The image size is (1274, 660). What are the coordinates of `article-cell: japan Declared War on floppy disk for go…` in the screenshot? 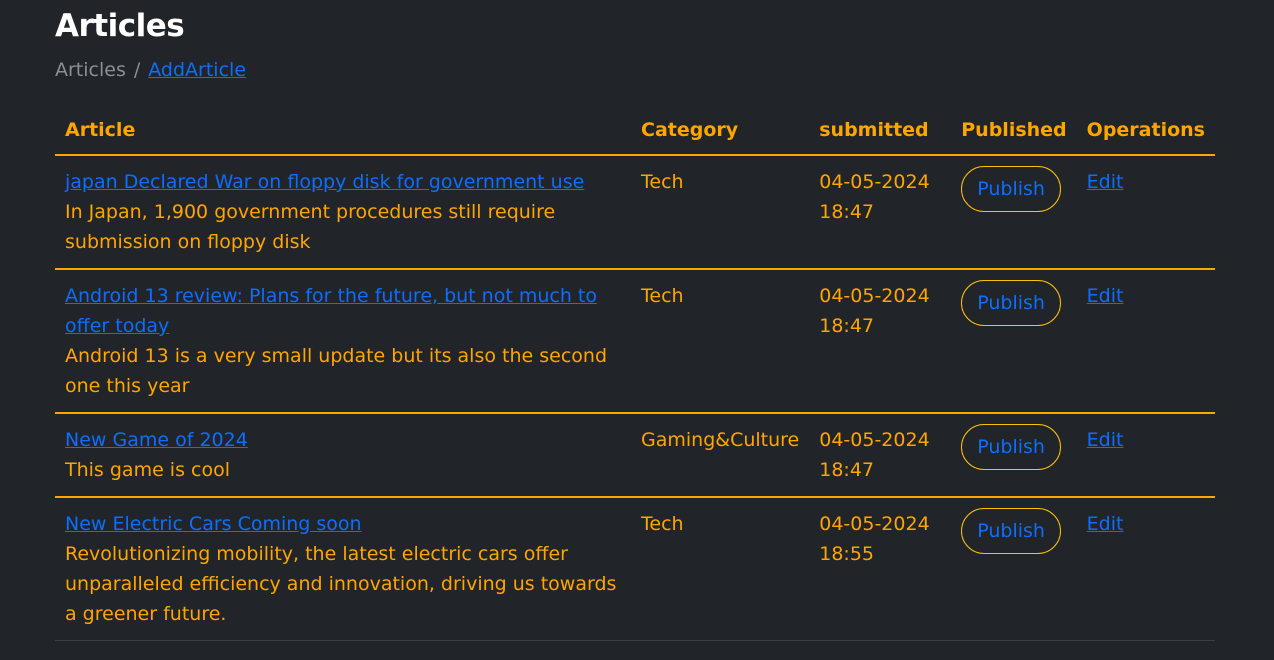 It's located at (343, 212).